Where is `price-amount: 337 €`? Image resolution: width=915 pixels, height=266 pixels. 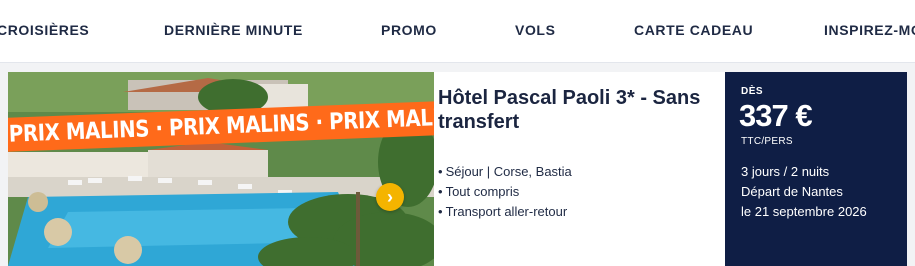
price-amount: 337 € is located at coordinates (776, 115).